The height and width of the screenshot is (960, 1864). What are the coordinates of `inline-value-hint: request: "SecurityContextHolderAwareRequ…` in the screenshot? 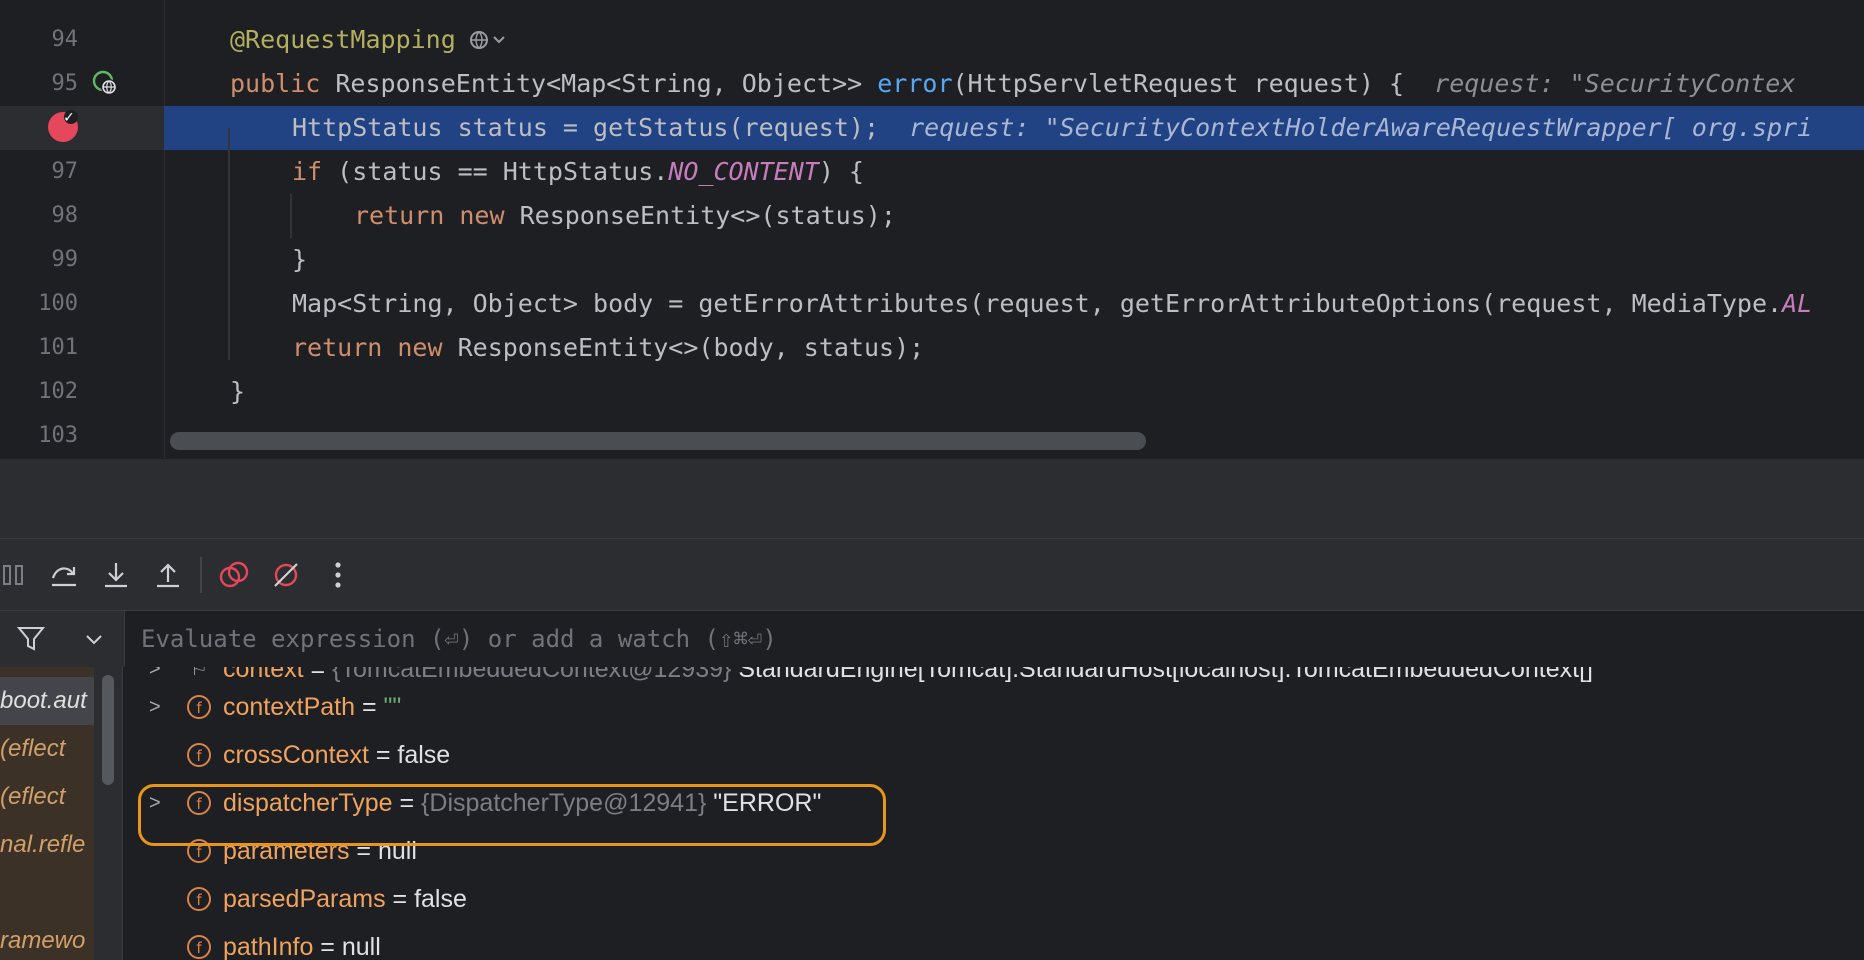 It's located at (1361, 127).